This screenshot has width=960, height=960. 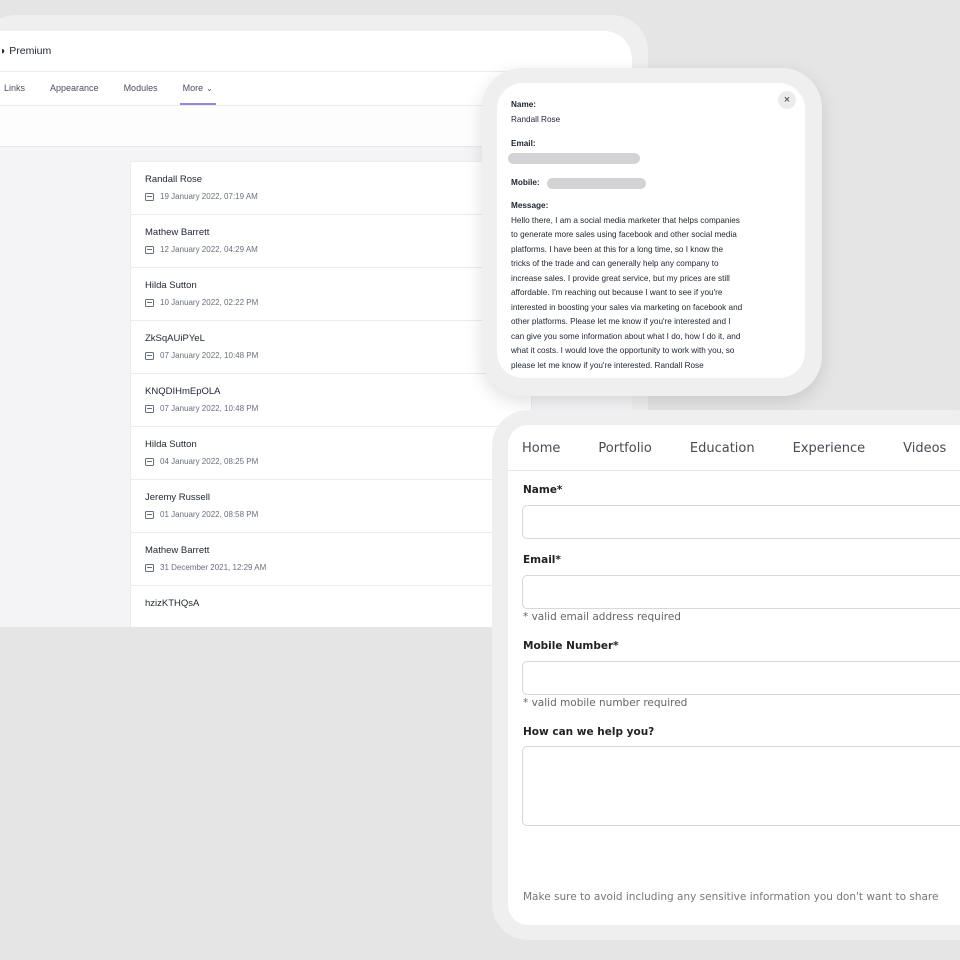 I want to click on tab-links: Links, so click(x=14, y=88).